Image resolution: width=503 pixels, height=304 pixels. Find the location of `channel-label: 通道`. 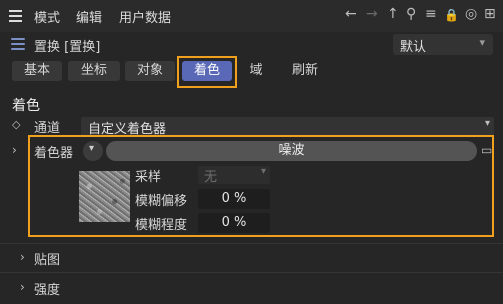

channel-label: 通道 is located at coordinates (47, 128).